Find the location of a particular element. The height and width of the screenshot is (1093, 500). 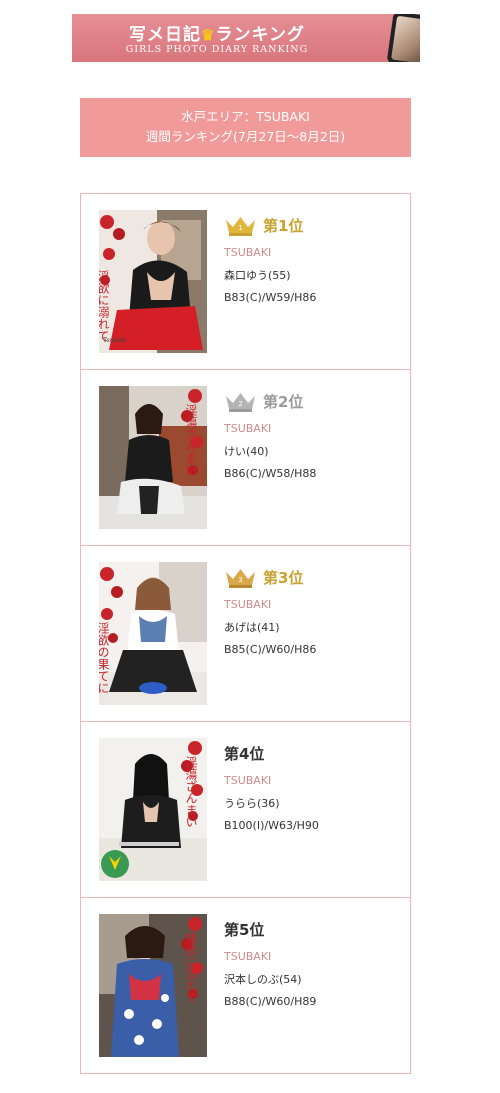

photo-caption: 淫欲に溺れて is located at coordinates (104, 306).